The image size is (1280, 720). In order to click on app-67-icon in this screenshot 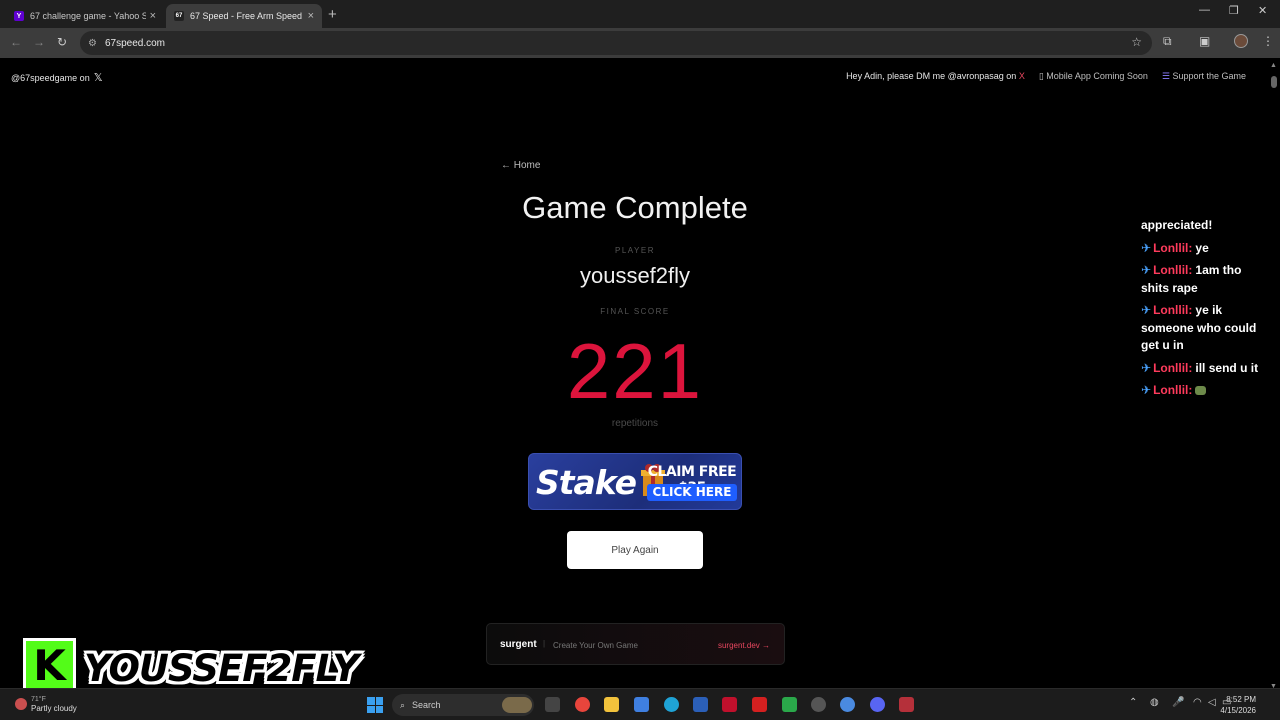, I will do `click(906, 704)`.